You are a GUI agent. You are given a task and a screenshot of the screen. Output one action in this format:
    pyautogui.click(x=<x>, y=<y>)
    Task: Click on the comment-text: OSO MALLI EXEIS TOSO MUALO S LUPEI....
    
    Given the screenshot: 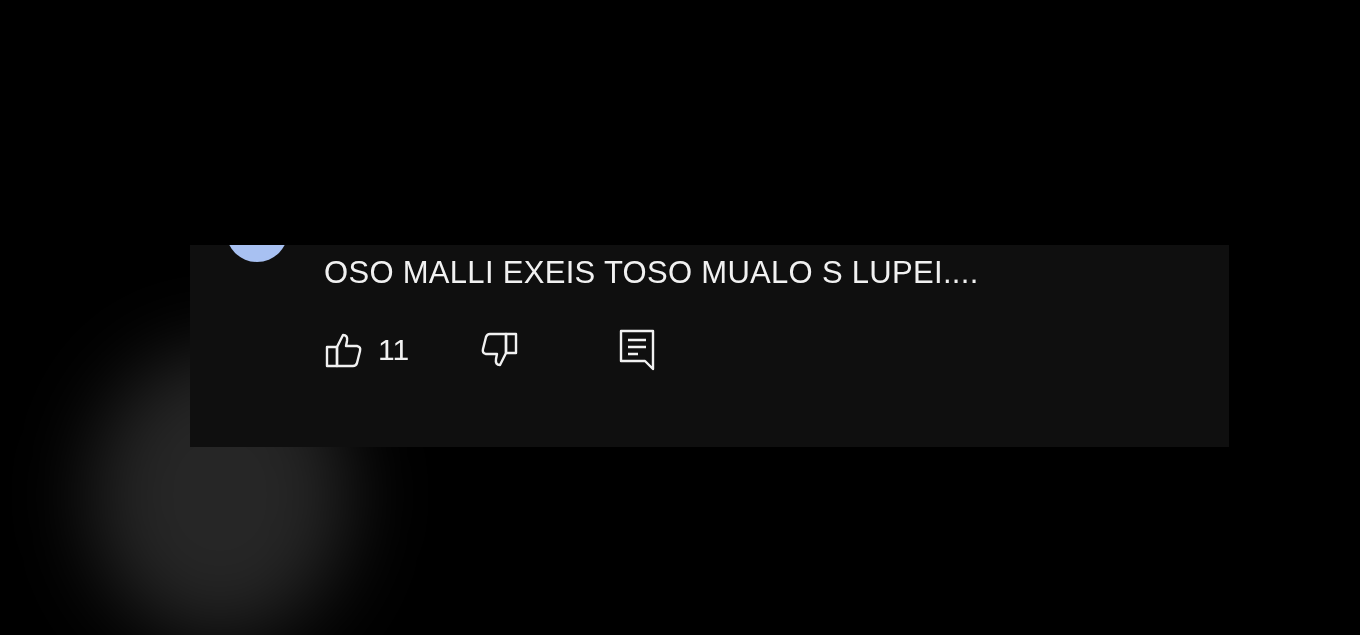 What is the action you would take?
    pyautogui.click(x=651, y=273)
    